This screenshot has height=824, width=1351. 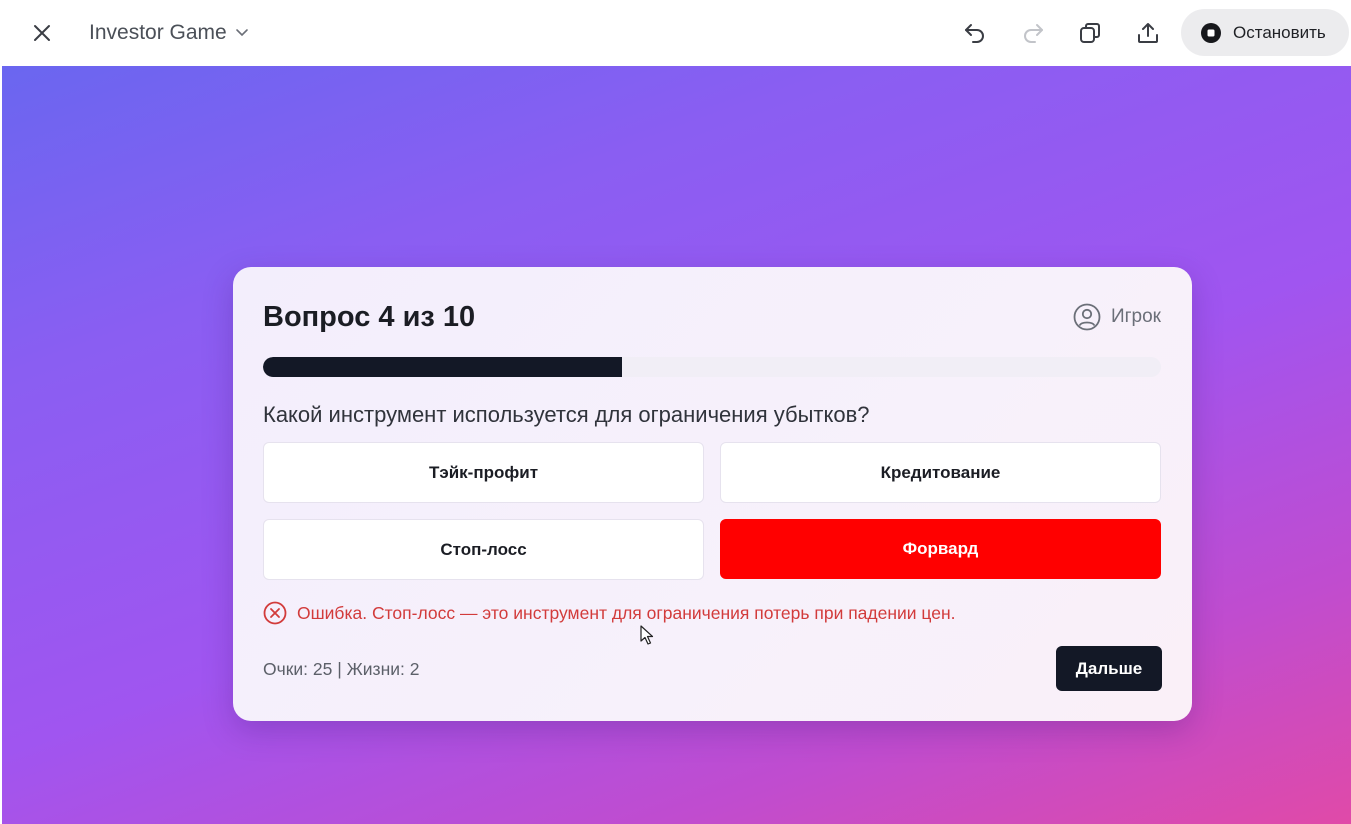 I want to click on duplicate-button, so click(x=1090, y=33).